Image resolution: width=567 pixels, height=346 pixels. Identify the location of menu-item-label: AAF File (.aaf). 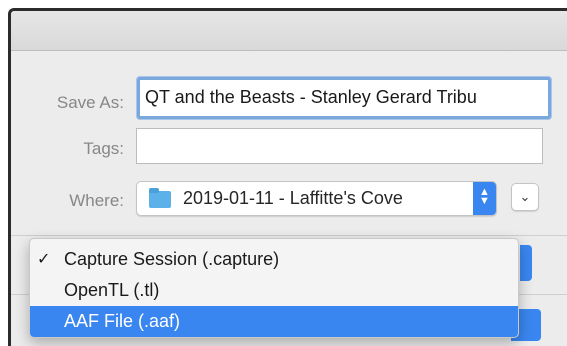
(122, 321).